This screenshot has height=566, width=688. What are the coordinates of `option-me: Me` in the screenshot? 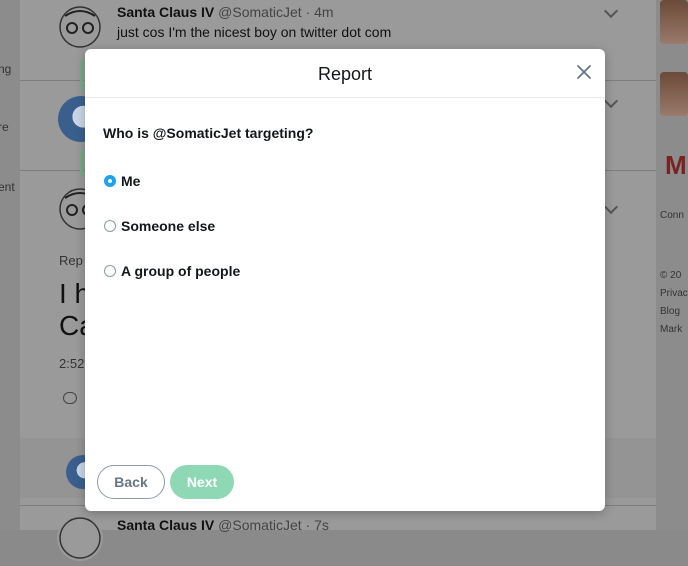 It's located at (122, 181).